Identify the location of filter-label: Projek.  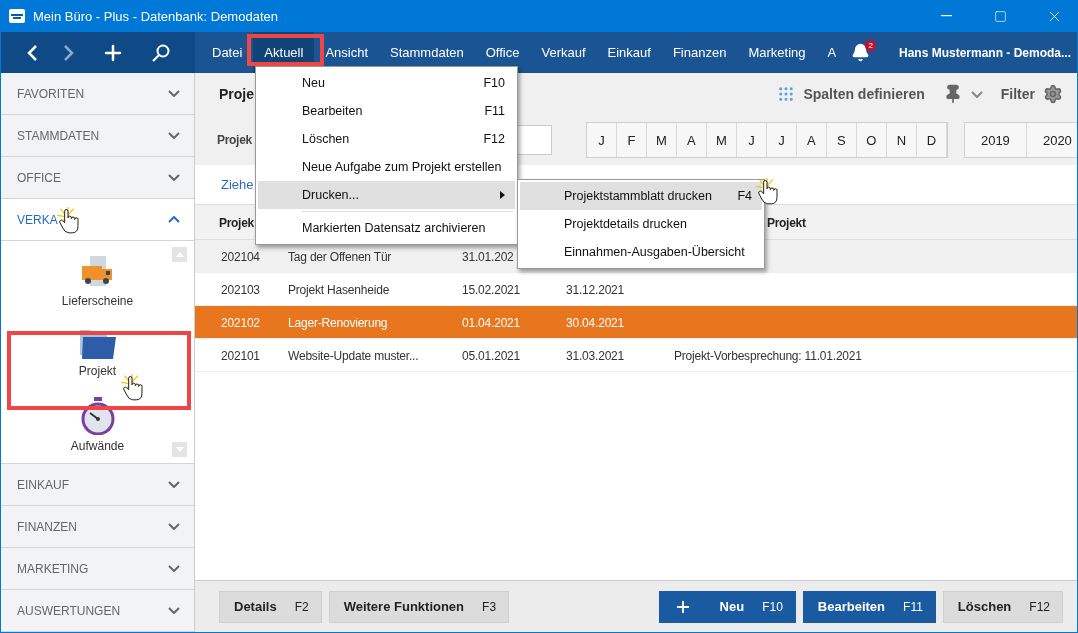
(234, 140).